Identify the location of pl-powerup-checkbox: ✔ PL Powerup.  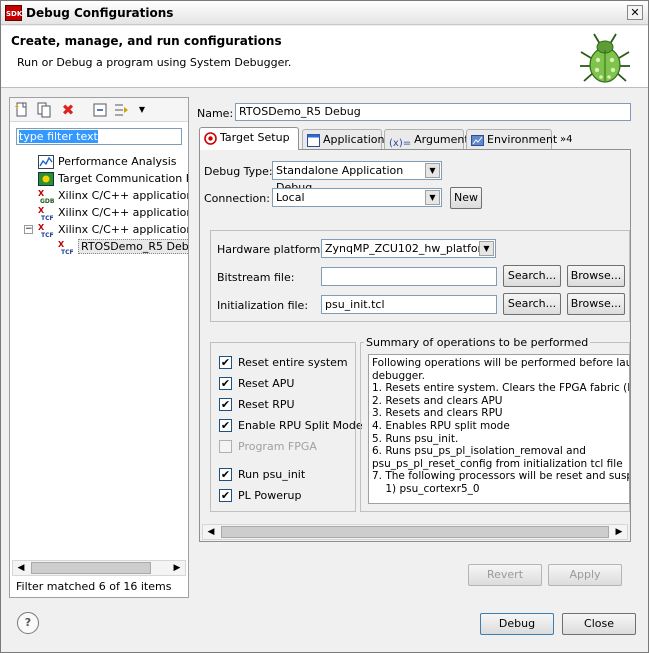
(260, 495).